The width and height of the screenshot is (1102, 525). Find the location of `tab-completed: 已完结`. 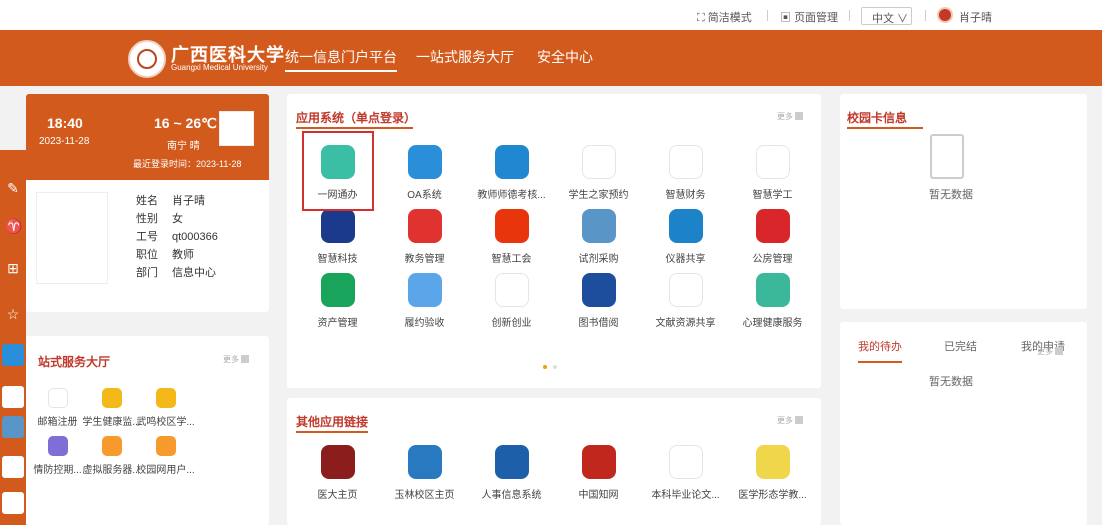

tab-completed: 已完结 is located at coordinates (960, 346).